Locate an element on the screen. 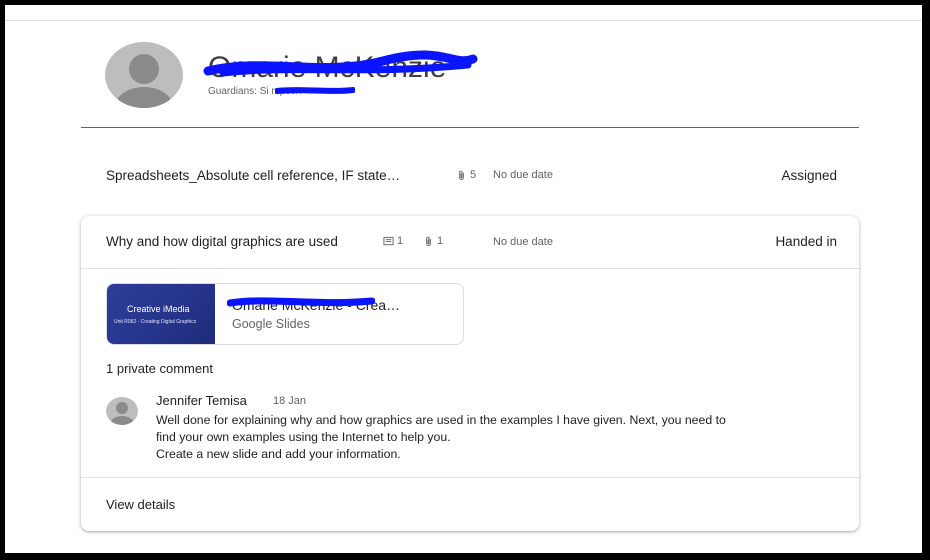 The width and height of the screenshot is (930, 560). attachment-type: Google Slides is located at coordinates (271, 324).